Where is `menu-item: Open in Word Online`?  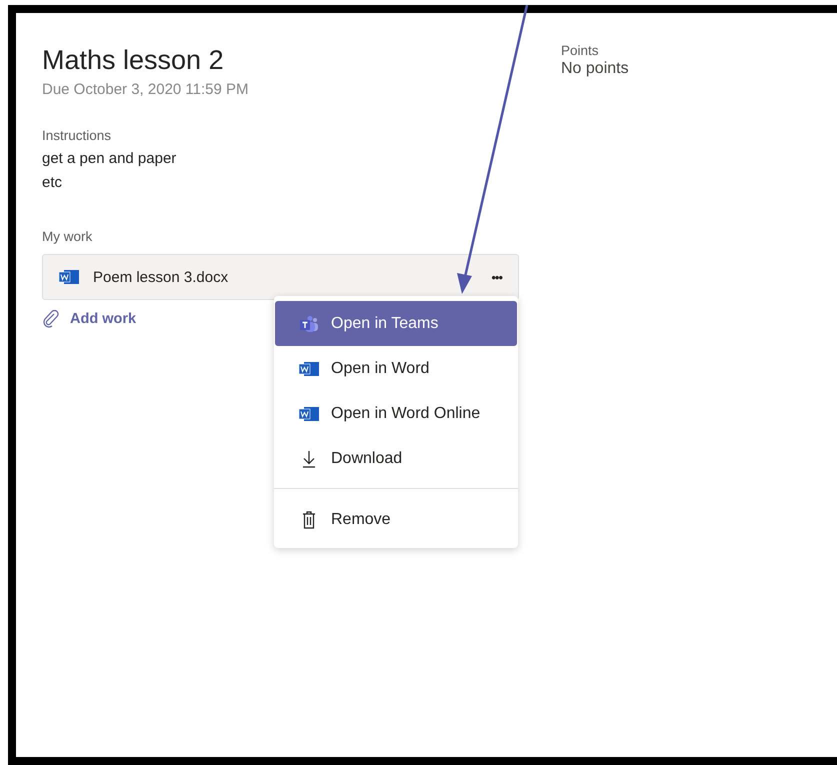 menu-item: Open in Word Online is located at coordinates (396, 413).